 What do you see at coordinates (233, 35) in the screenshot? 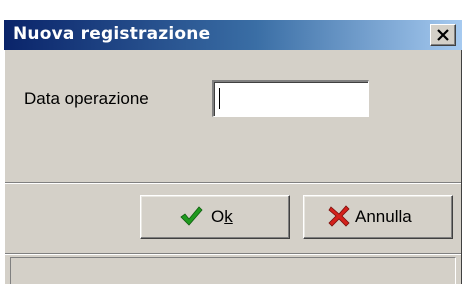
I see `dialog-titlebar: Nuova registrazione` at bounding box center [233, 35].